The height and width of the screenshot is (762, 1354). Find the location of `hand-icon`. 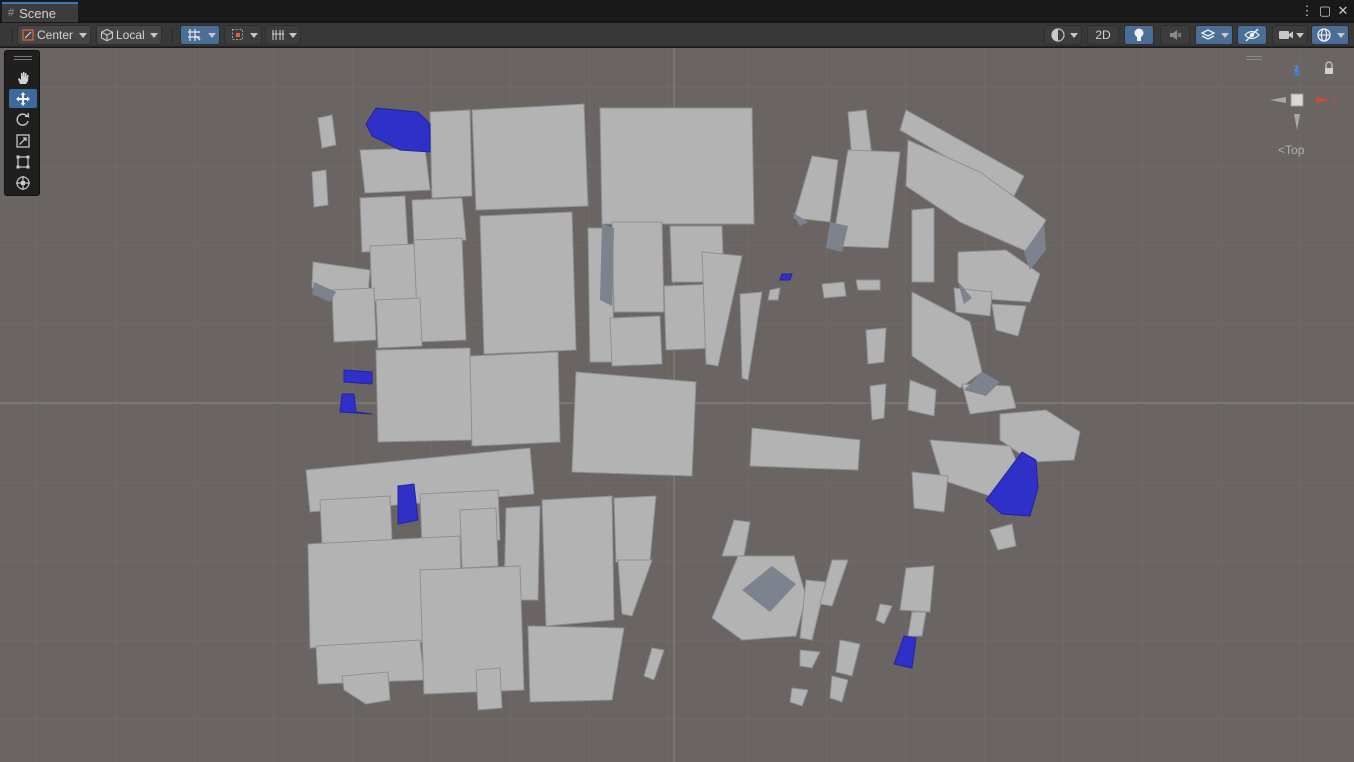

hand-icon is located at coordinates (23, 77).